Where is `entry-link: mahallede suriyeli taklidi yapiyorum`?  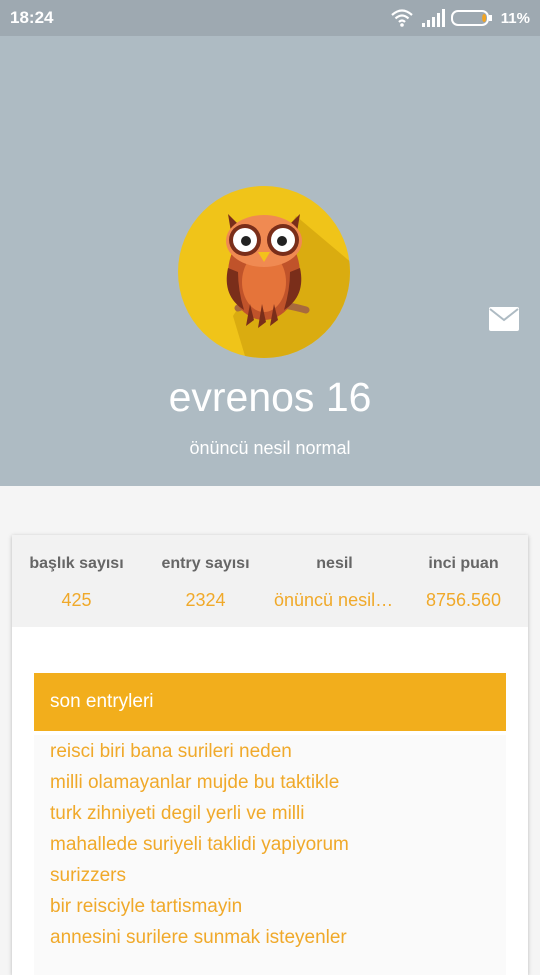
entry-link: mahallede suriyeli taklidi yapiyorum is located at coordinates (199, 848).